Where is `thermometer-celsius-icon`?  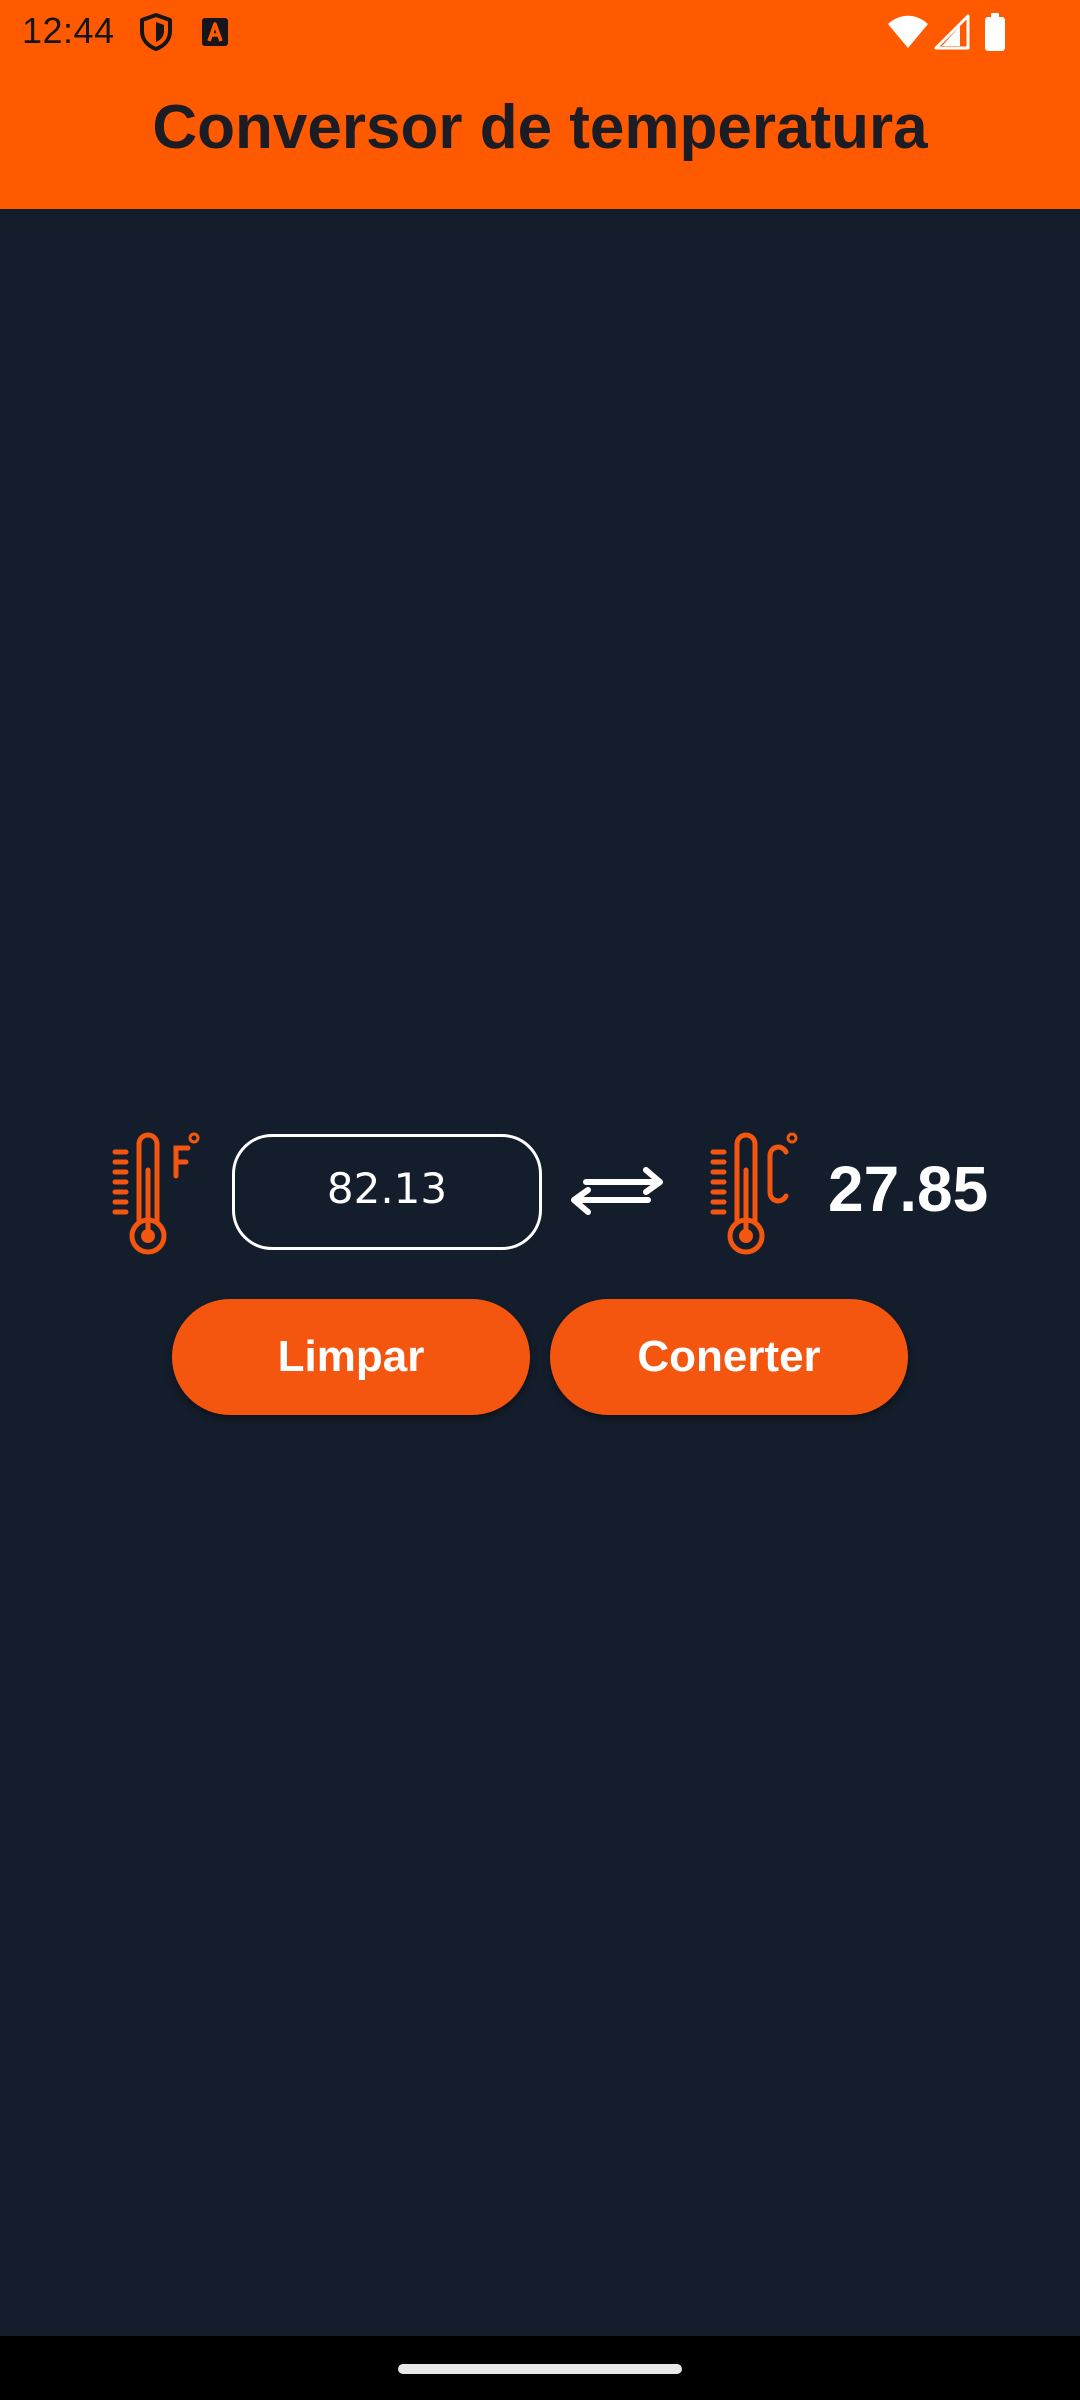
thermometer-celsius-icon is located at coordinates (754, 1193).